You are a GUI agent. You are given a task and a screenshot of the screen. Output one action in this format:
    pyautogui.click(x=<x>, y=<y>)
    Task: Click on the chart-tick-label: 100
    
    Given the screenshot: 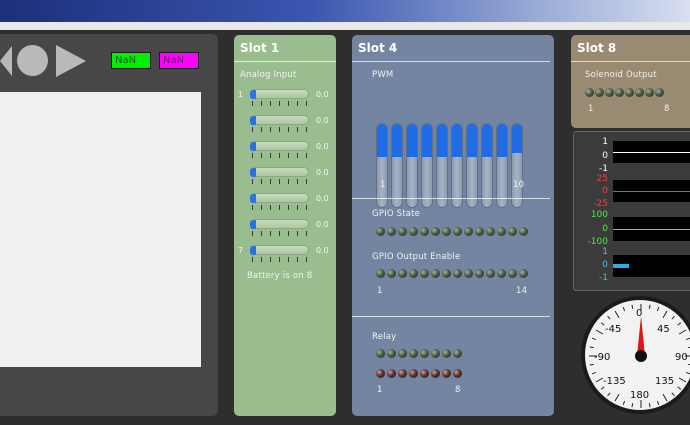 What is the action you would take?
    pyautogui.click(x=599, y=215)
    